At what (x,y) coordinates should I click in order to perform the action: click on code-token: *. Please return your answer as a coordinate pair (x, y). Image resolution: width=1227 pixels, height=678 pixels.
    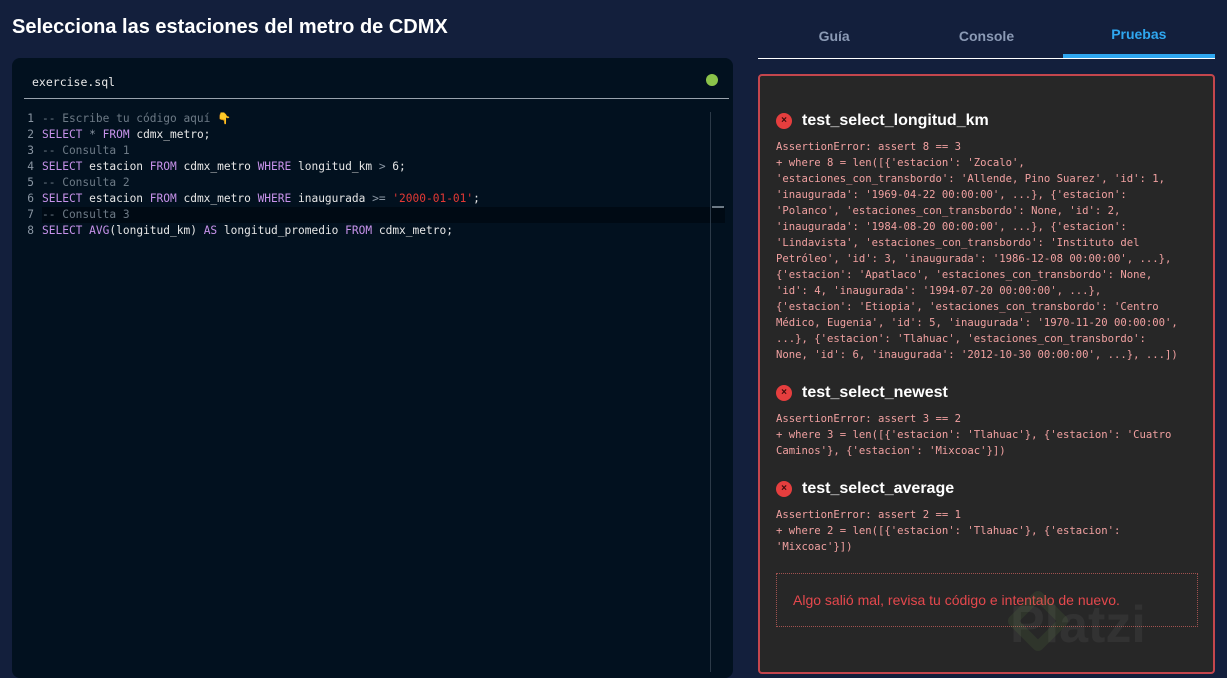
    Looking at the image, I should click on (92, 134).